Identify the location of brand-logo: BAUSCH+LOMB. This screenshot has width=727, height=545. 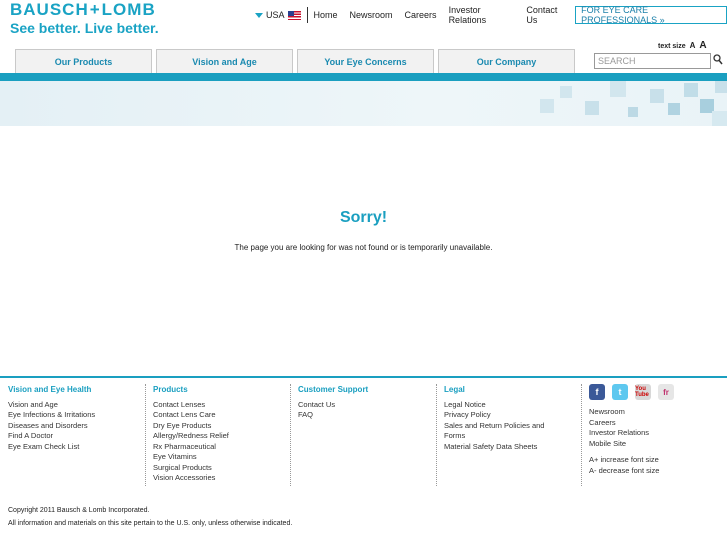
(83, 10).